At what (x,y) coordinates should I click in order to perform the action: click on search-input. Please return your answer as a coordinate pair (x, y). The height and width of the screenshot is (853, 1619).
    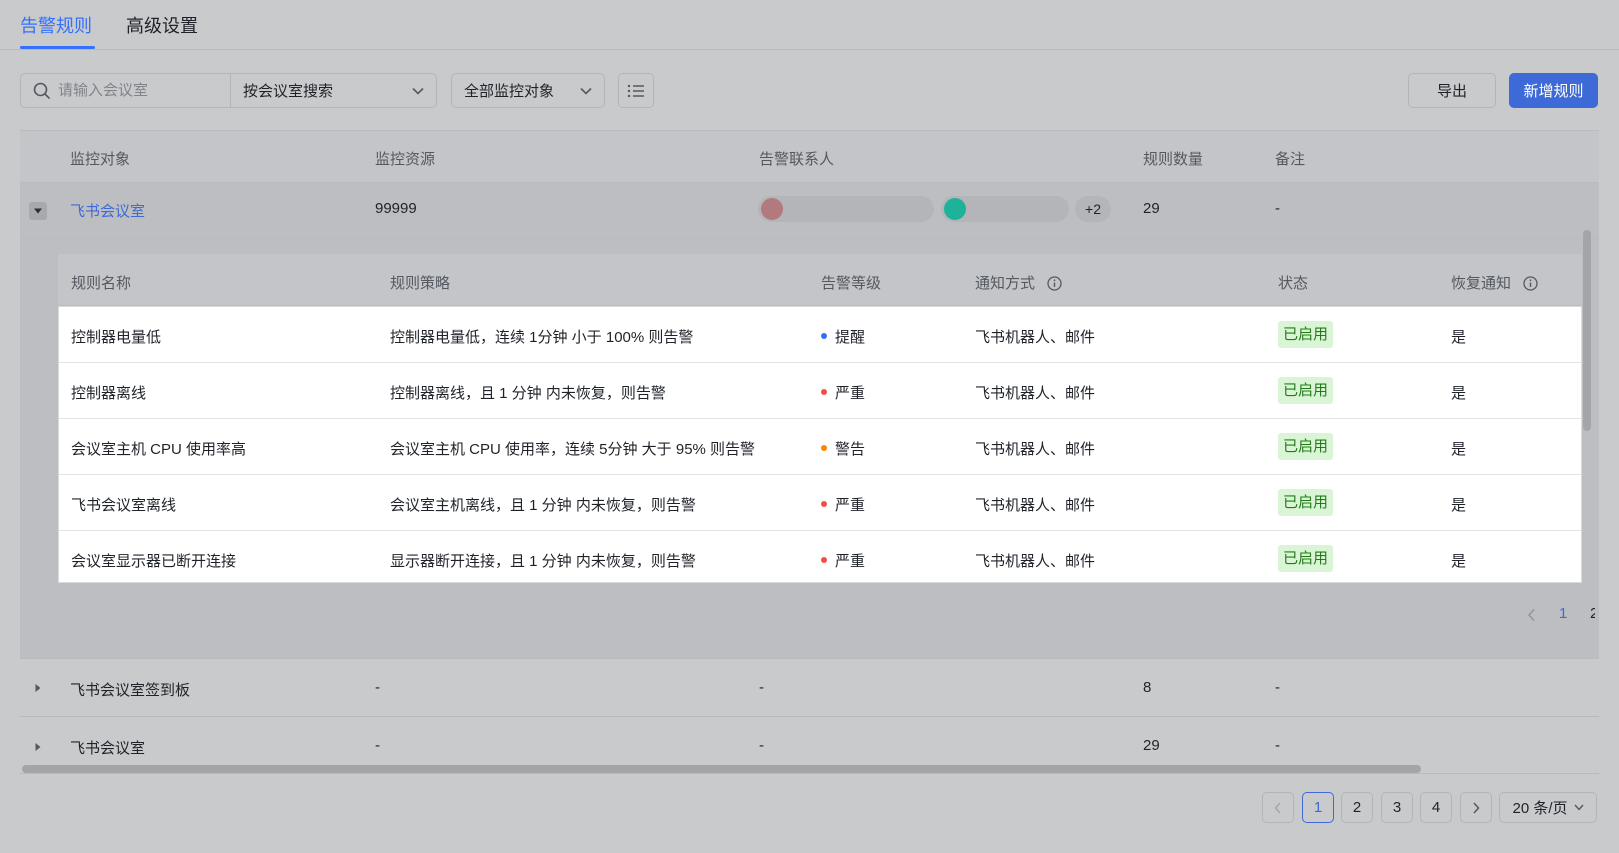
    Looking at the image, I should click on (138, 90).